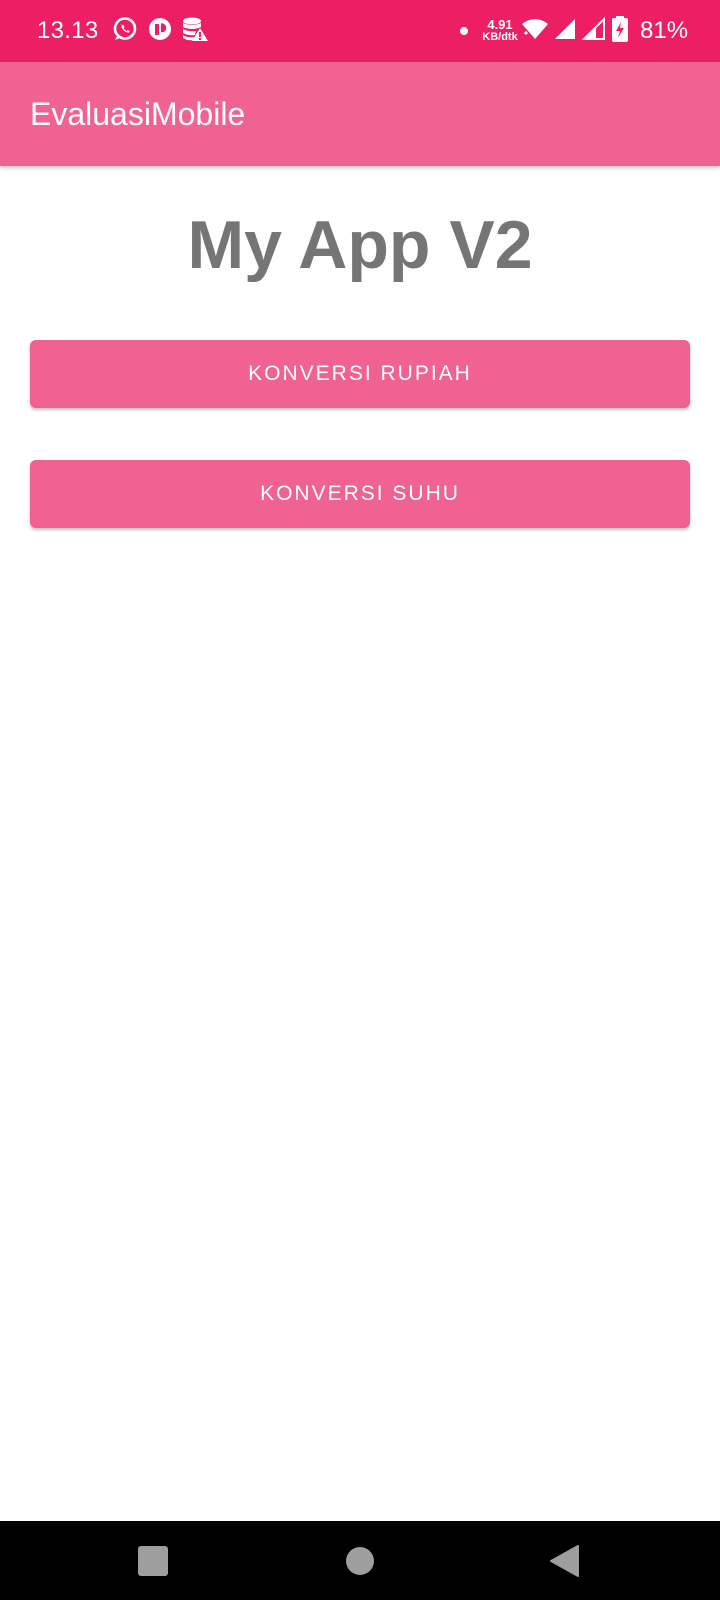 The image size is (720, 1600). Describe the element at coordinates (360, 31) in the screenshot. I see `status-bar: 13.13 4.91 KB/dtk 81%` at that location.